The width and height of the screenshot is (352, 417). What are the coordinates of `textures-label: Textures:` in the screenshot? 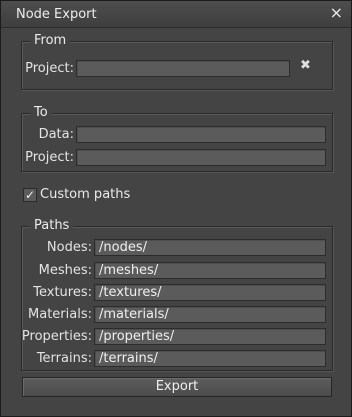 It's located at (62, 292).